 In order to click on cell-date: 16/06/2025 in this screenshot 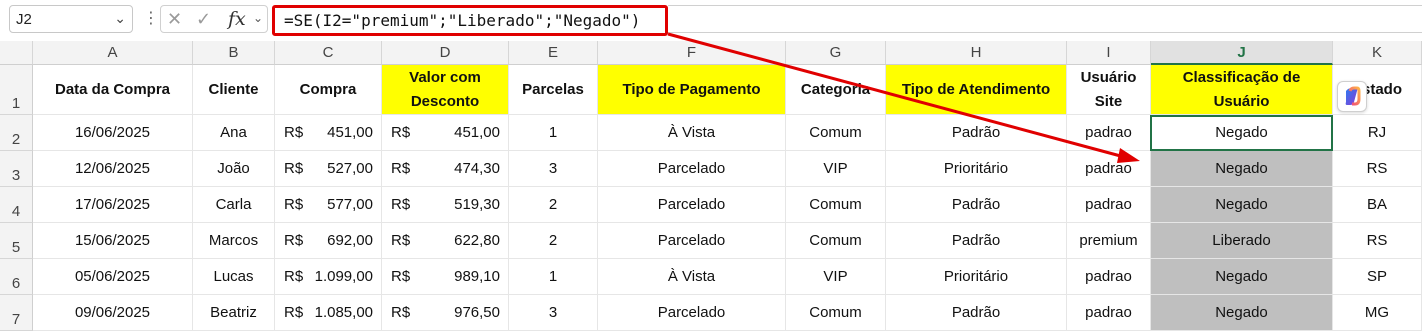, I will do `click(113, 133)`.